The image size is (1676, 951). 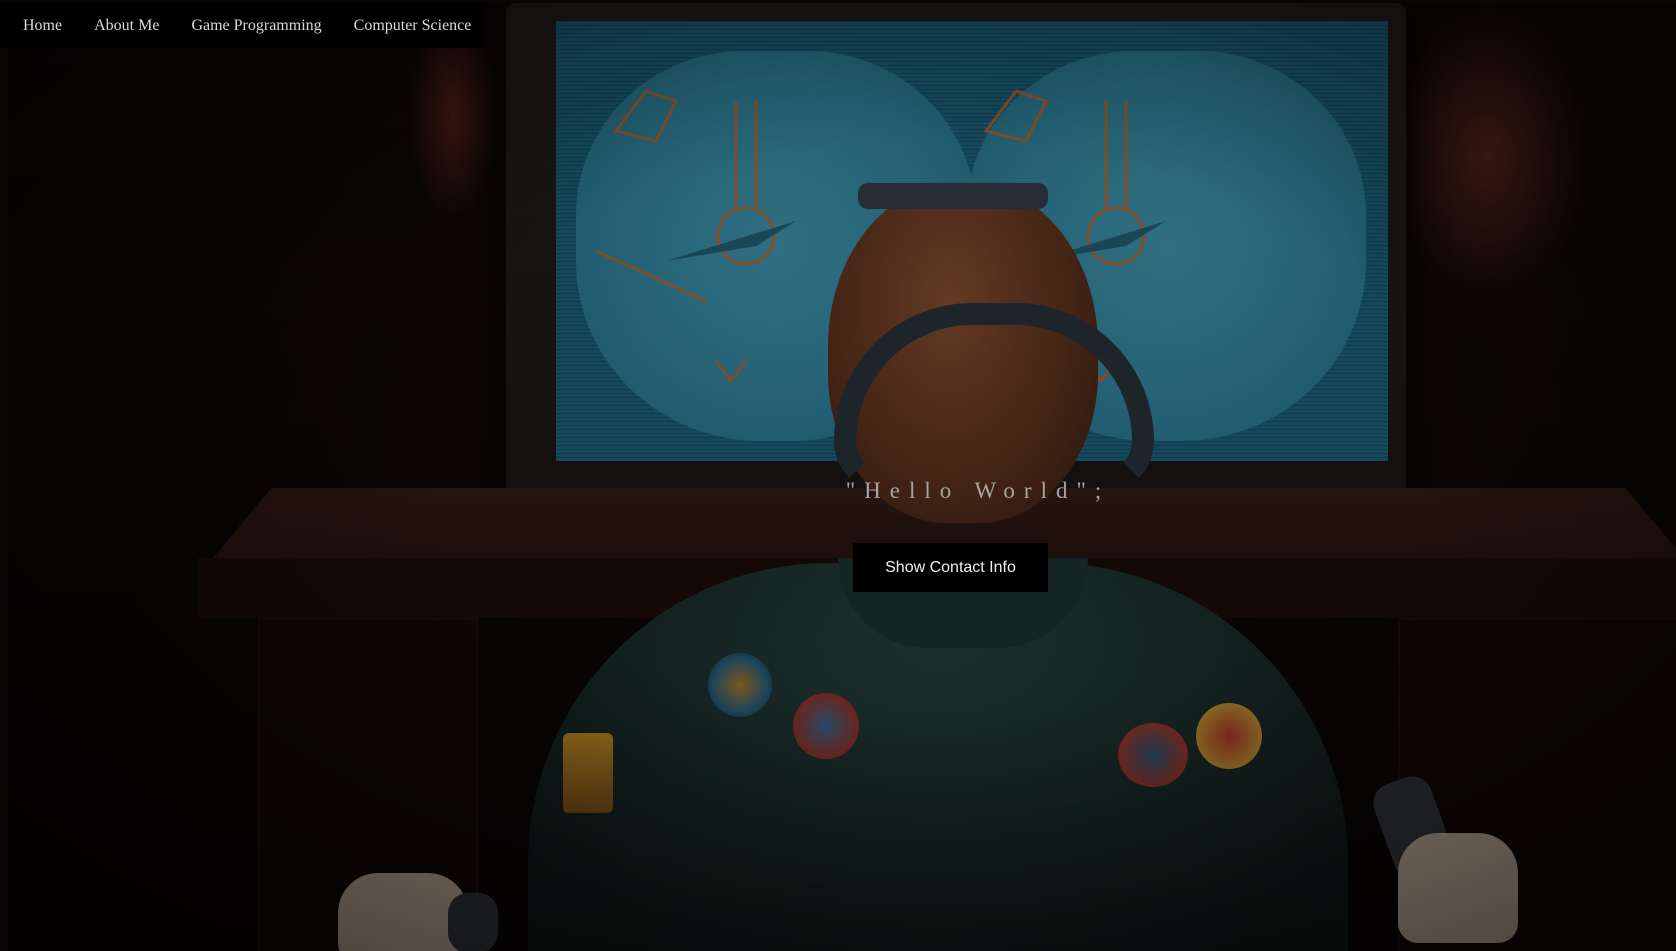 I want to click on nav-home-link: Home, so click(x=42, y=26).